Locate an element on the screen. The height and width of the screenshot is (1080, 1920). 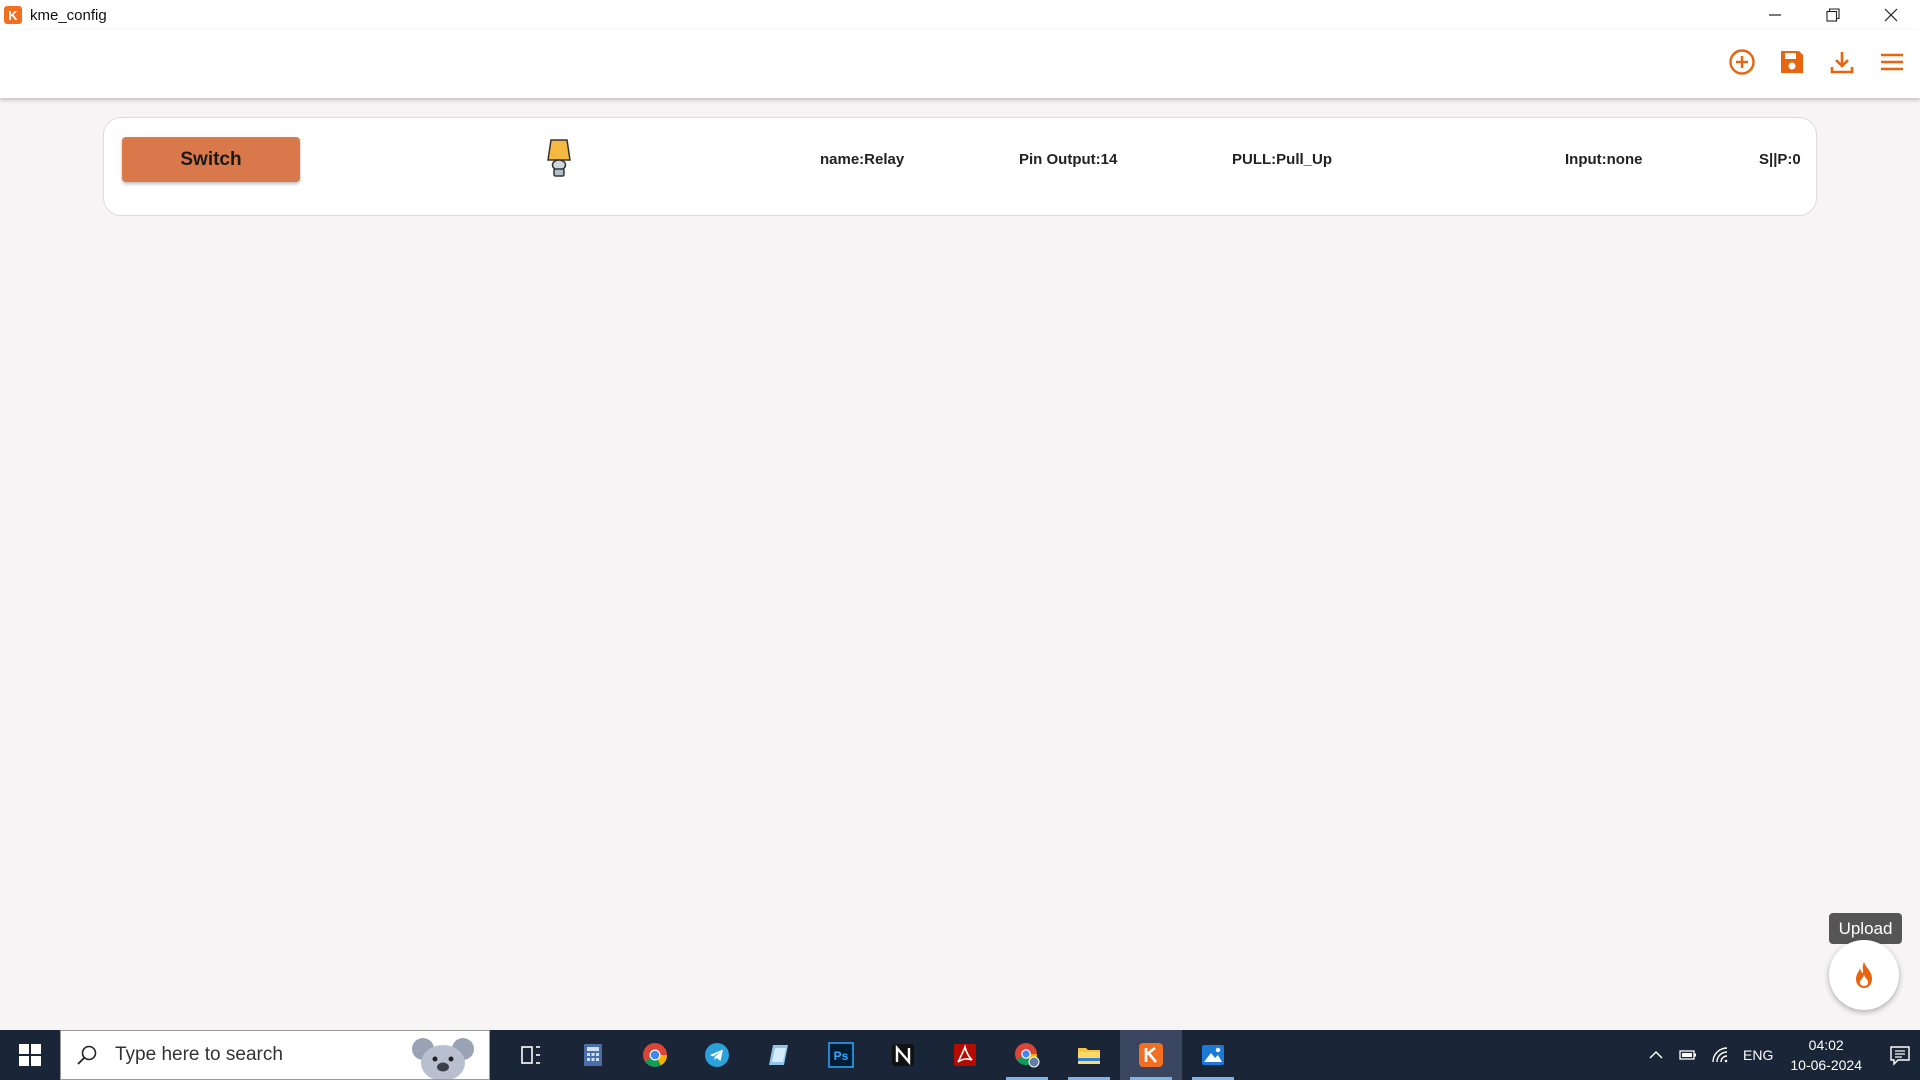
taskbar-notepad is located at coordinates (779, 1055).